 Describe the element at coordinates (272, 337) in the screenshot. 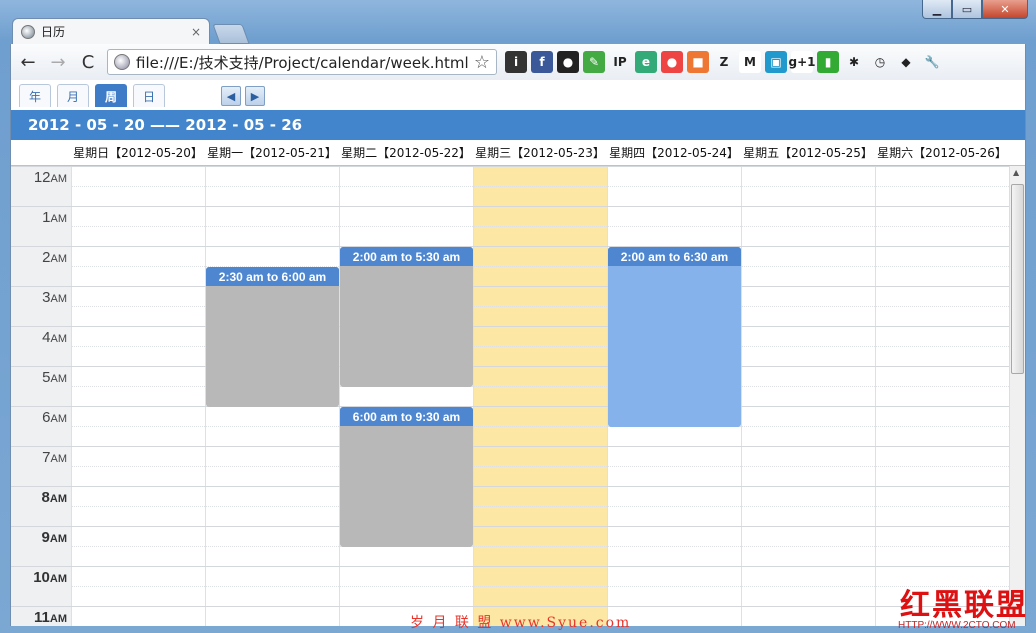

I see `calendar-event: 2:30 am to 6:00 am` at that location.